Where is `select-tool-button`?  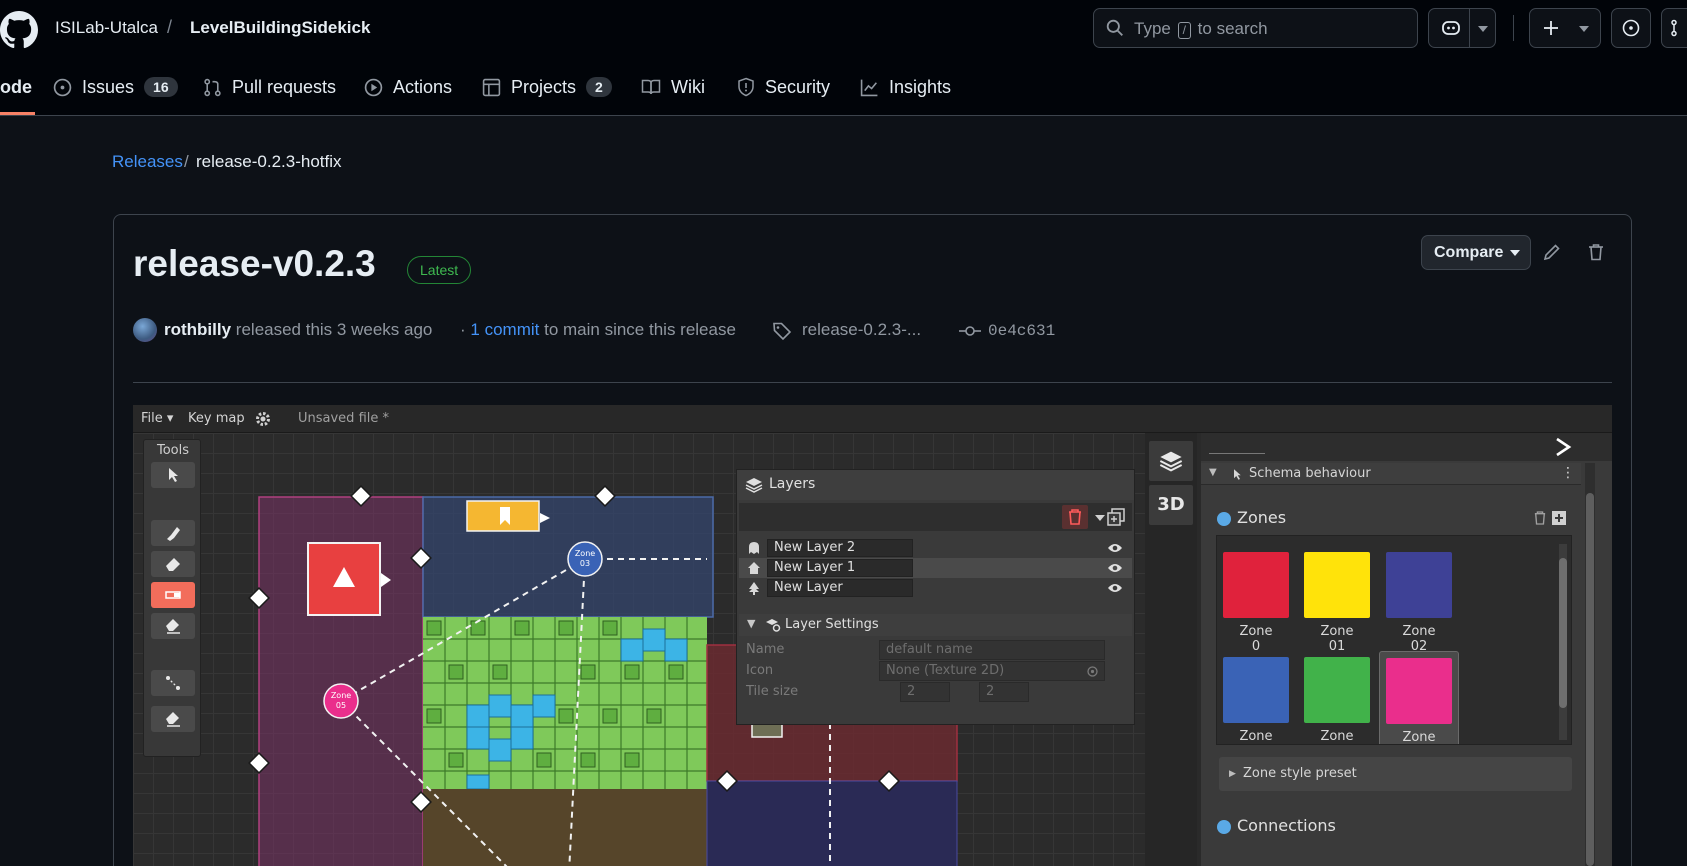 select-tool-button is located at coordinates (173, 475).